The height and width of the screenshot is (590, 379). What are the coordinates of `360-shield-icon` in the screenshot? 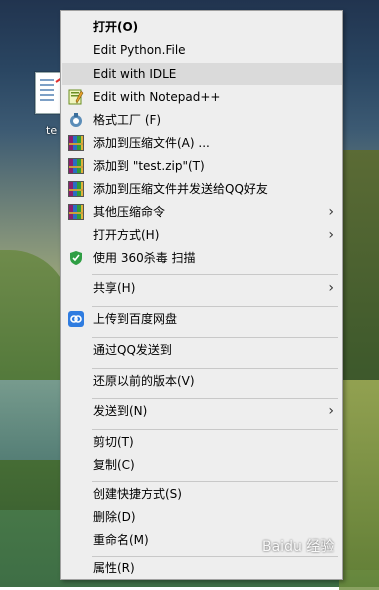 It's located at (76, 258).